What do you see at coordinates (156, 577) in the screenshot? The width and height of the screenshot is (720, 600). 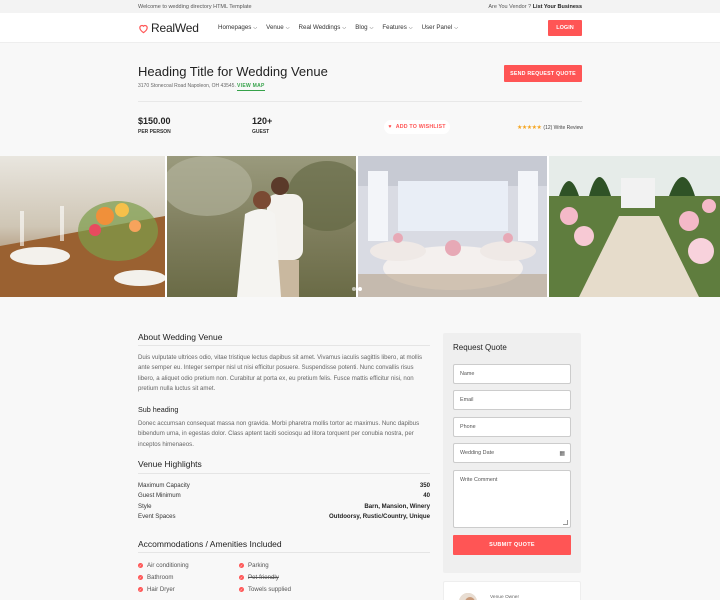 I see `amenity-item: ✓ Bathroom` at bounding box center [156, 577].